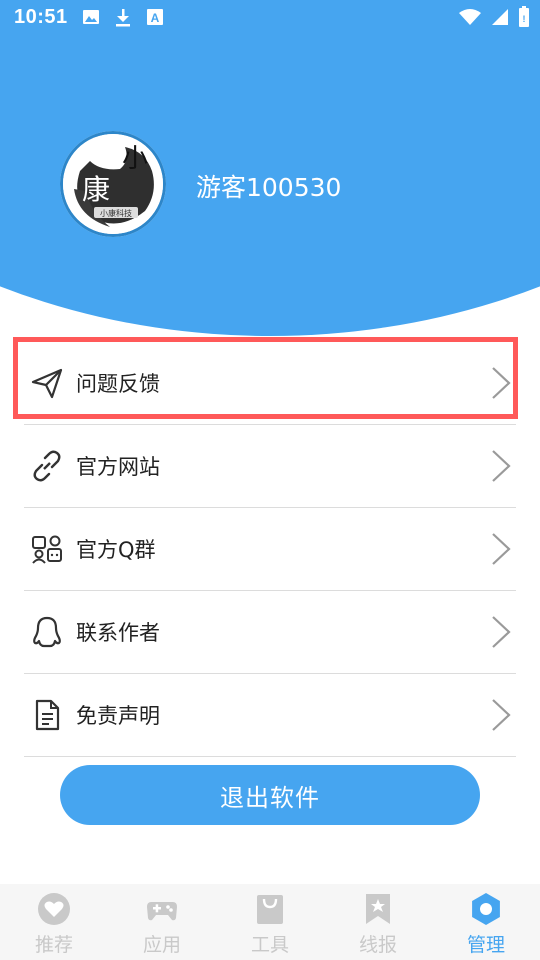 This screenshot has width=540, height=960. What do you see at coordinates (47, 715) in the screenshot?
I see `document-icon` at bounding box center [47, 715].